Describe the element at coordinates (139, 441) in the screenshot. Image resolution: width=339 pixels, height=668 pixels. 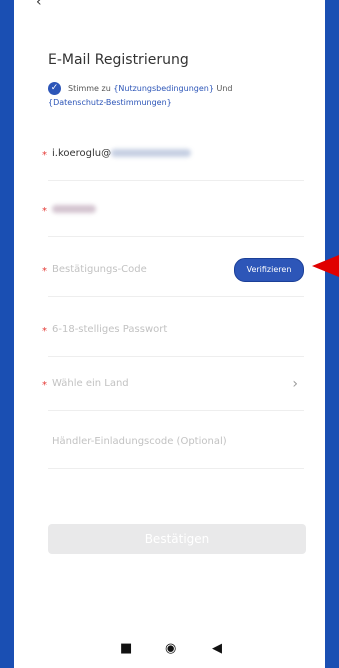
I see `invitation-input: Händler-Einladungscode (Optional)` at that location.